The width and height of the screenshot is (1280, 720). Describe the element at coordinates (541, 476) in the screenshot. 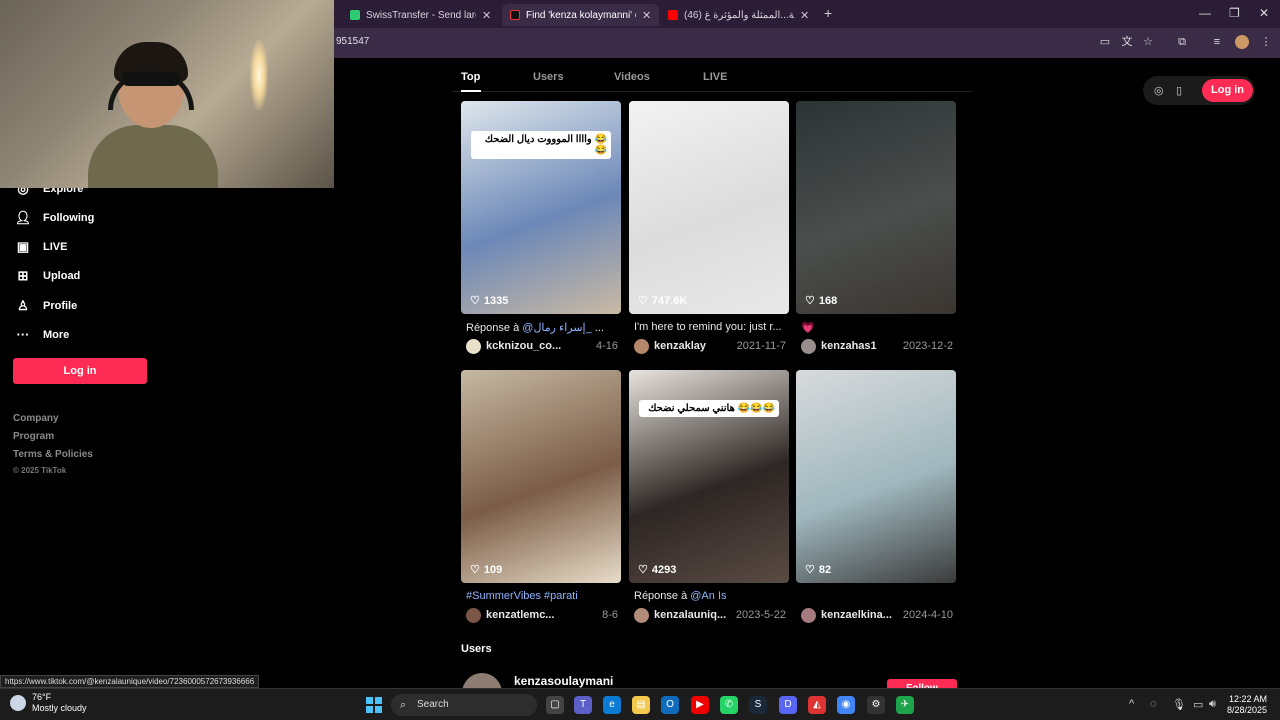

I see `video-thumbnail: ♡ 109` at that location.